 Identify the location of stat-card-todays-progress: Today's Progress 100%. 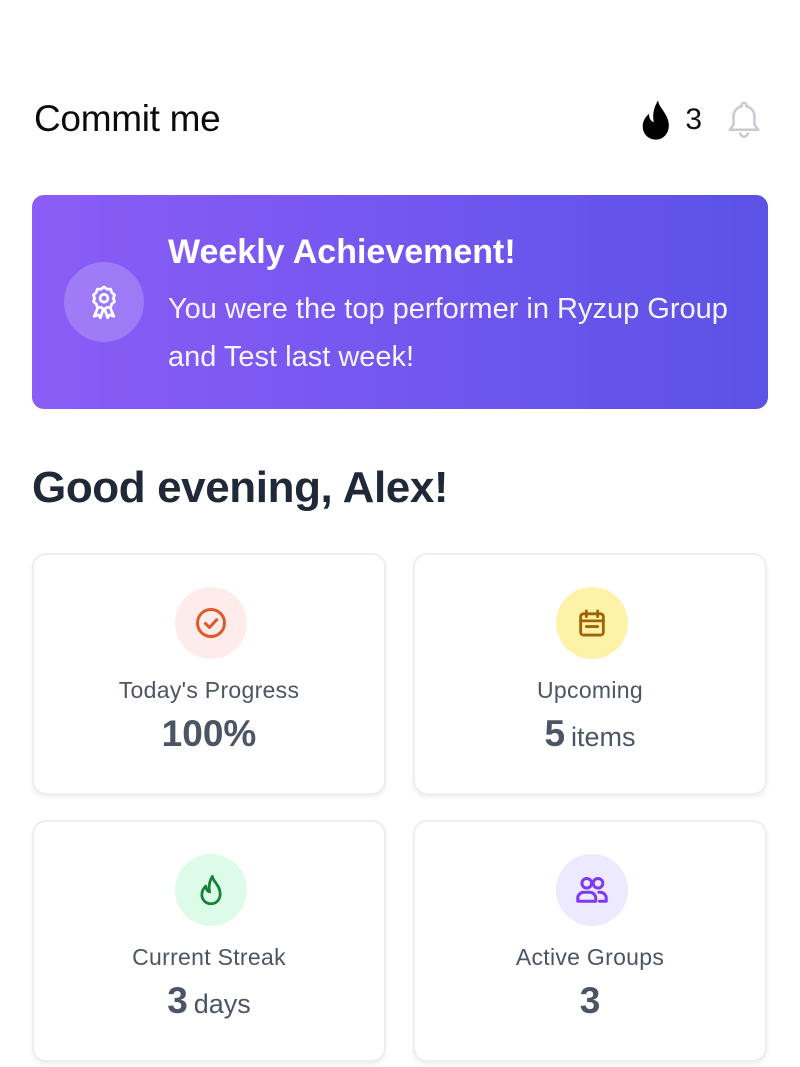
(209, 674).